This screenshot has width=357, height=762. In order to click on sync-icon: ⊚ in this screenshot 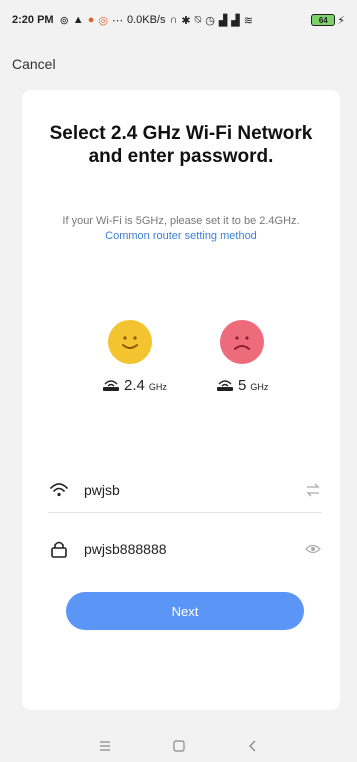, I will do `click(64, 20)`.